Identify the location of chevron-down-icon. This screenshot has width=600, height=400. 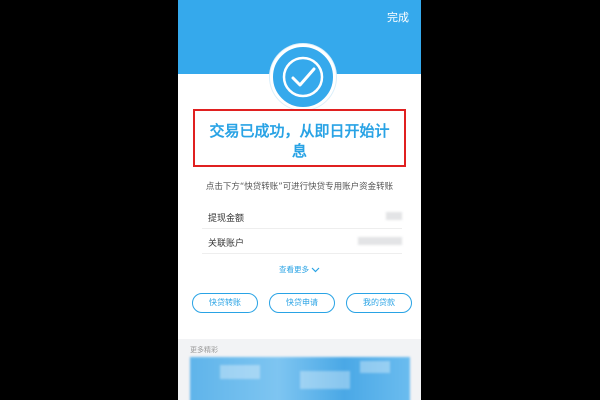
(315, 270).